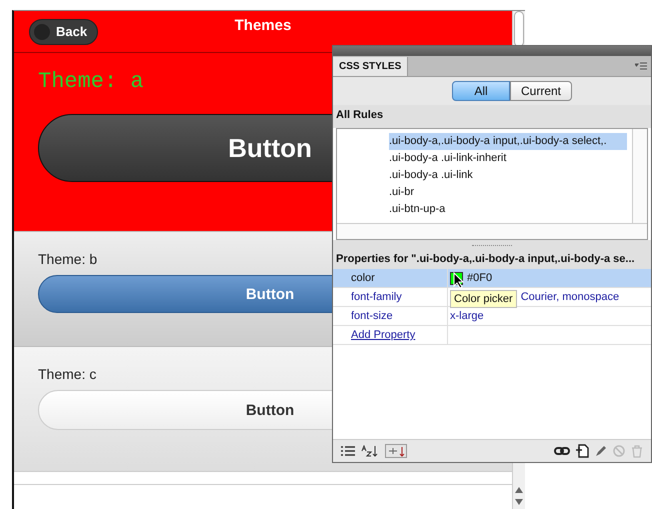  What do you see at coordinates (492, 316) in the screenshot?
I see `property-row: font-size x-large` at bounding box center [492, 316].